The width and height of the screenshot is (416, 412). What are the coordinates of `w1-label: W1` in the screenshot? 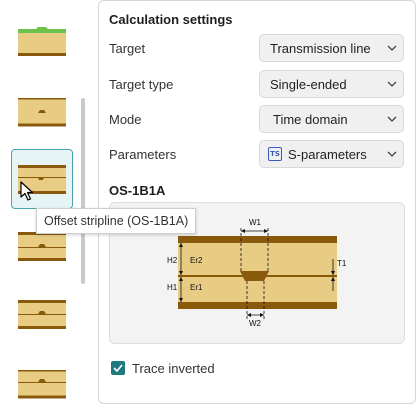 It's located at (255, 222).